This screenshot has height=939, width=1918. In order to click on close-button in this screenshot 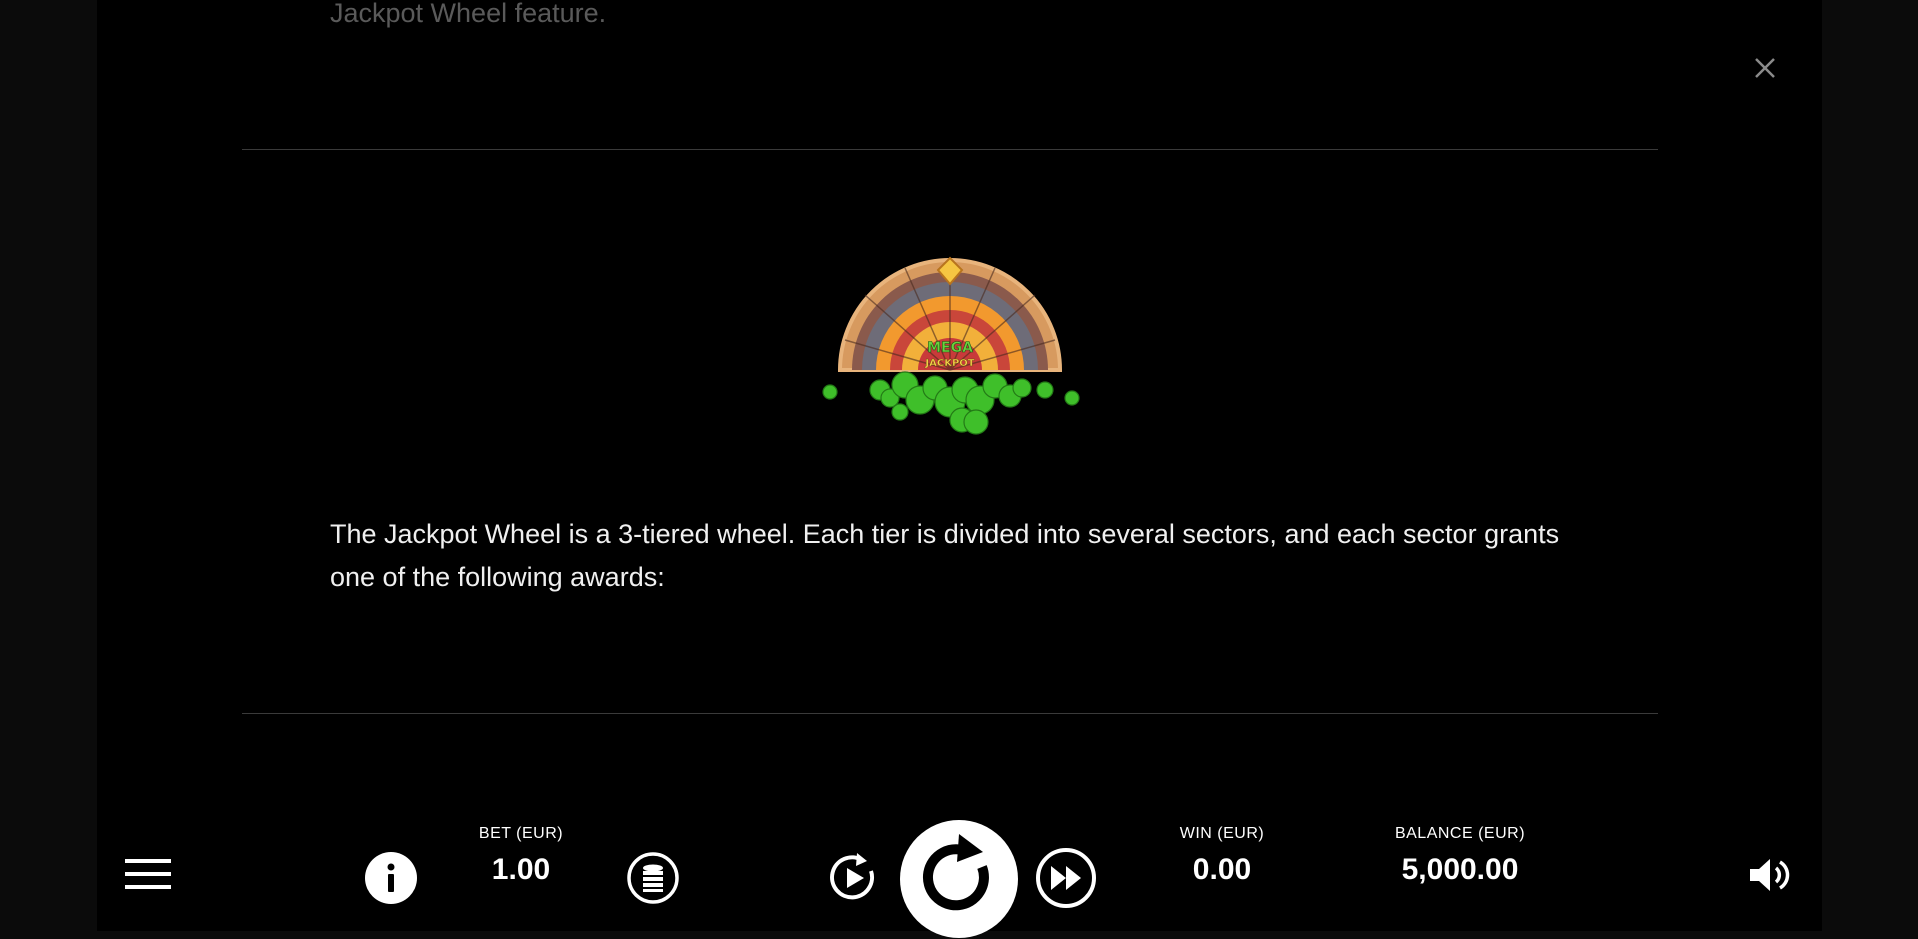, I will do `click(1765, 68)`.